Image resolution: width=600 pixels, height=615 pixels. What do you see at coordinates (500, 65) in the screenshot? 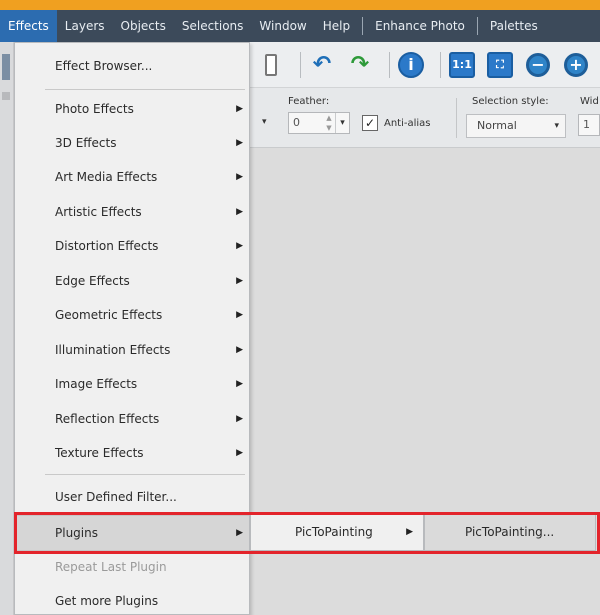
I see `fit-window-icon: ⛶` at bounding box center [500, 65].